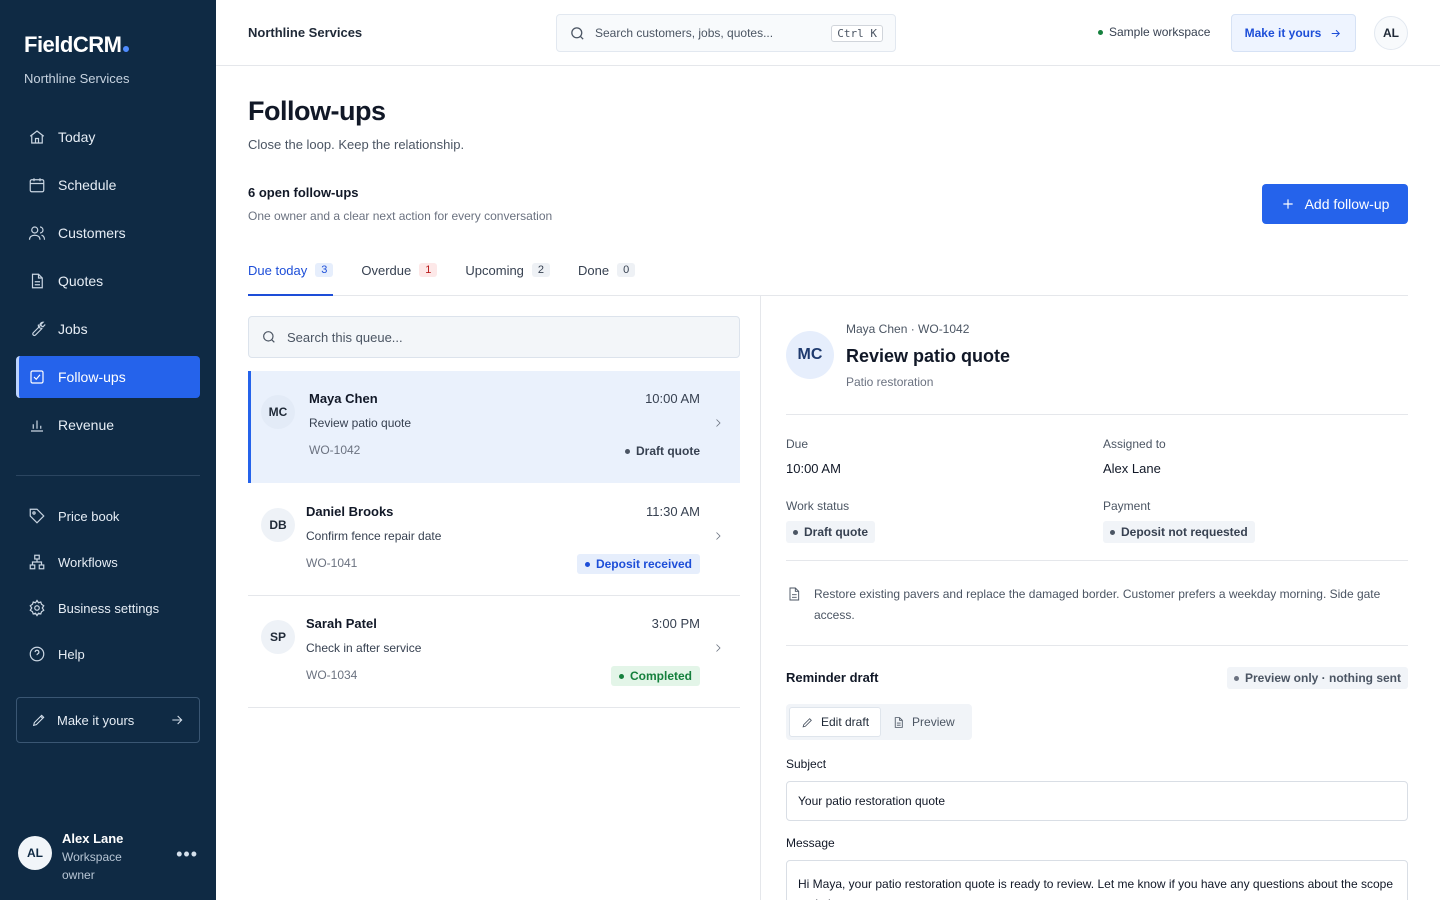  What do you see at coordinates (638, 564) in the screenshot?
I see `status-badge: Deposit received` at bounding box center [638, 564].